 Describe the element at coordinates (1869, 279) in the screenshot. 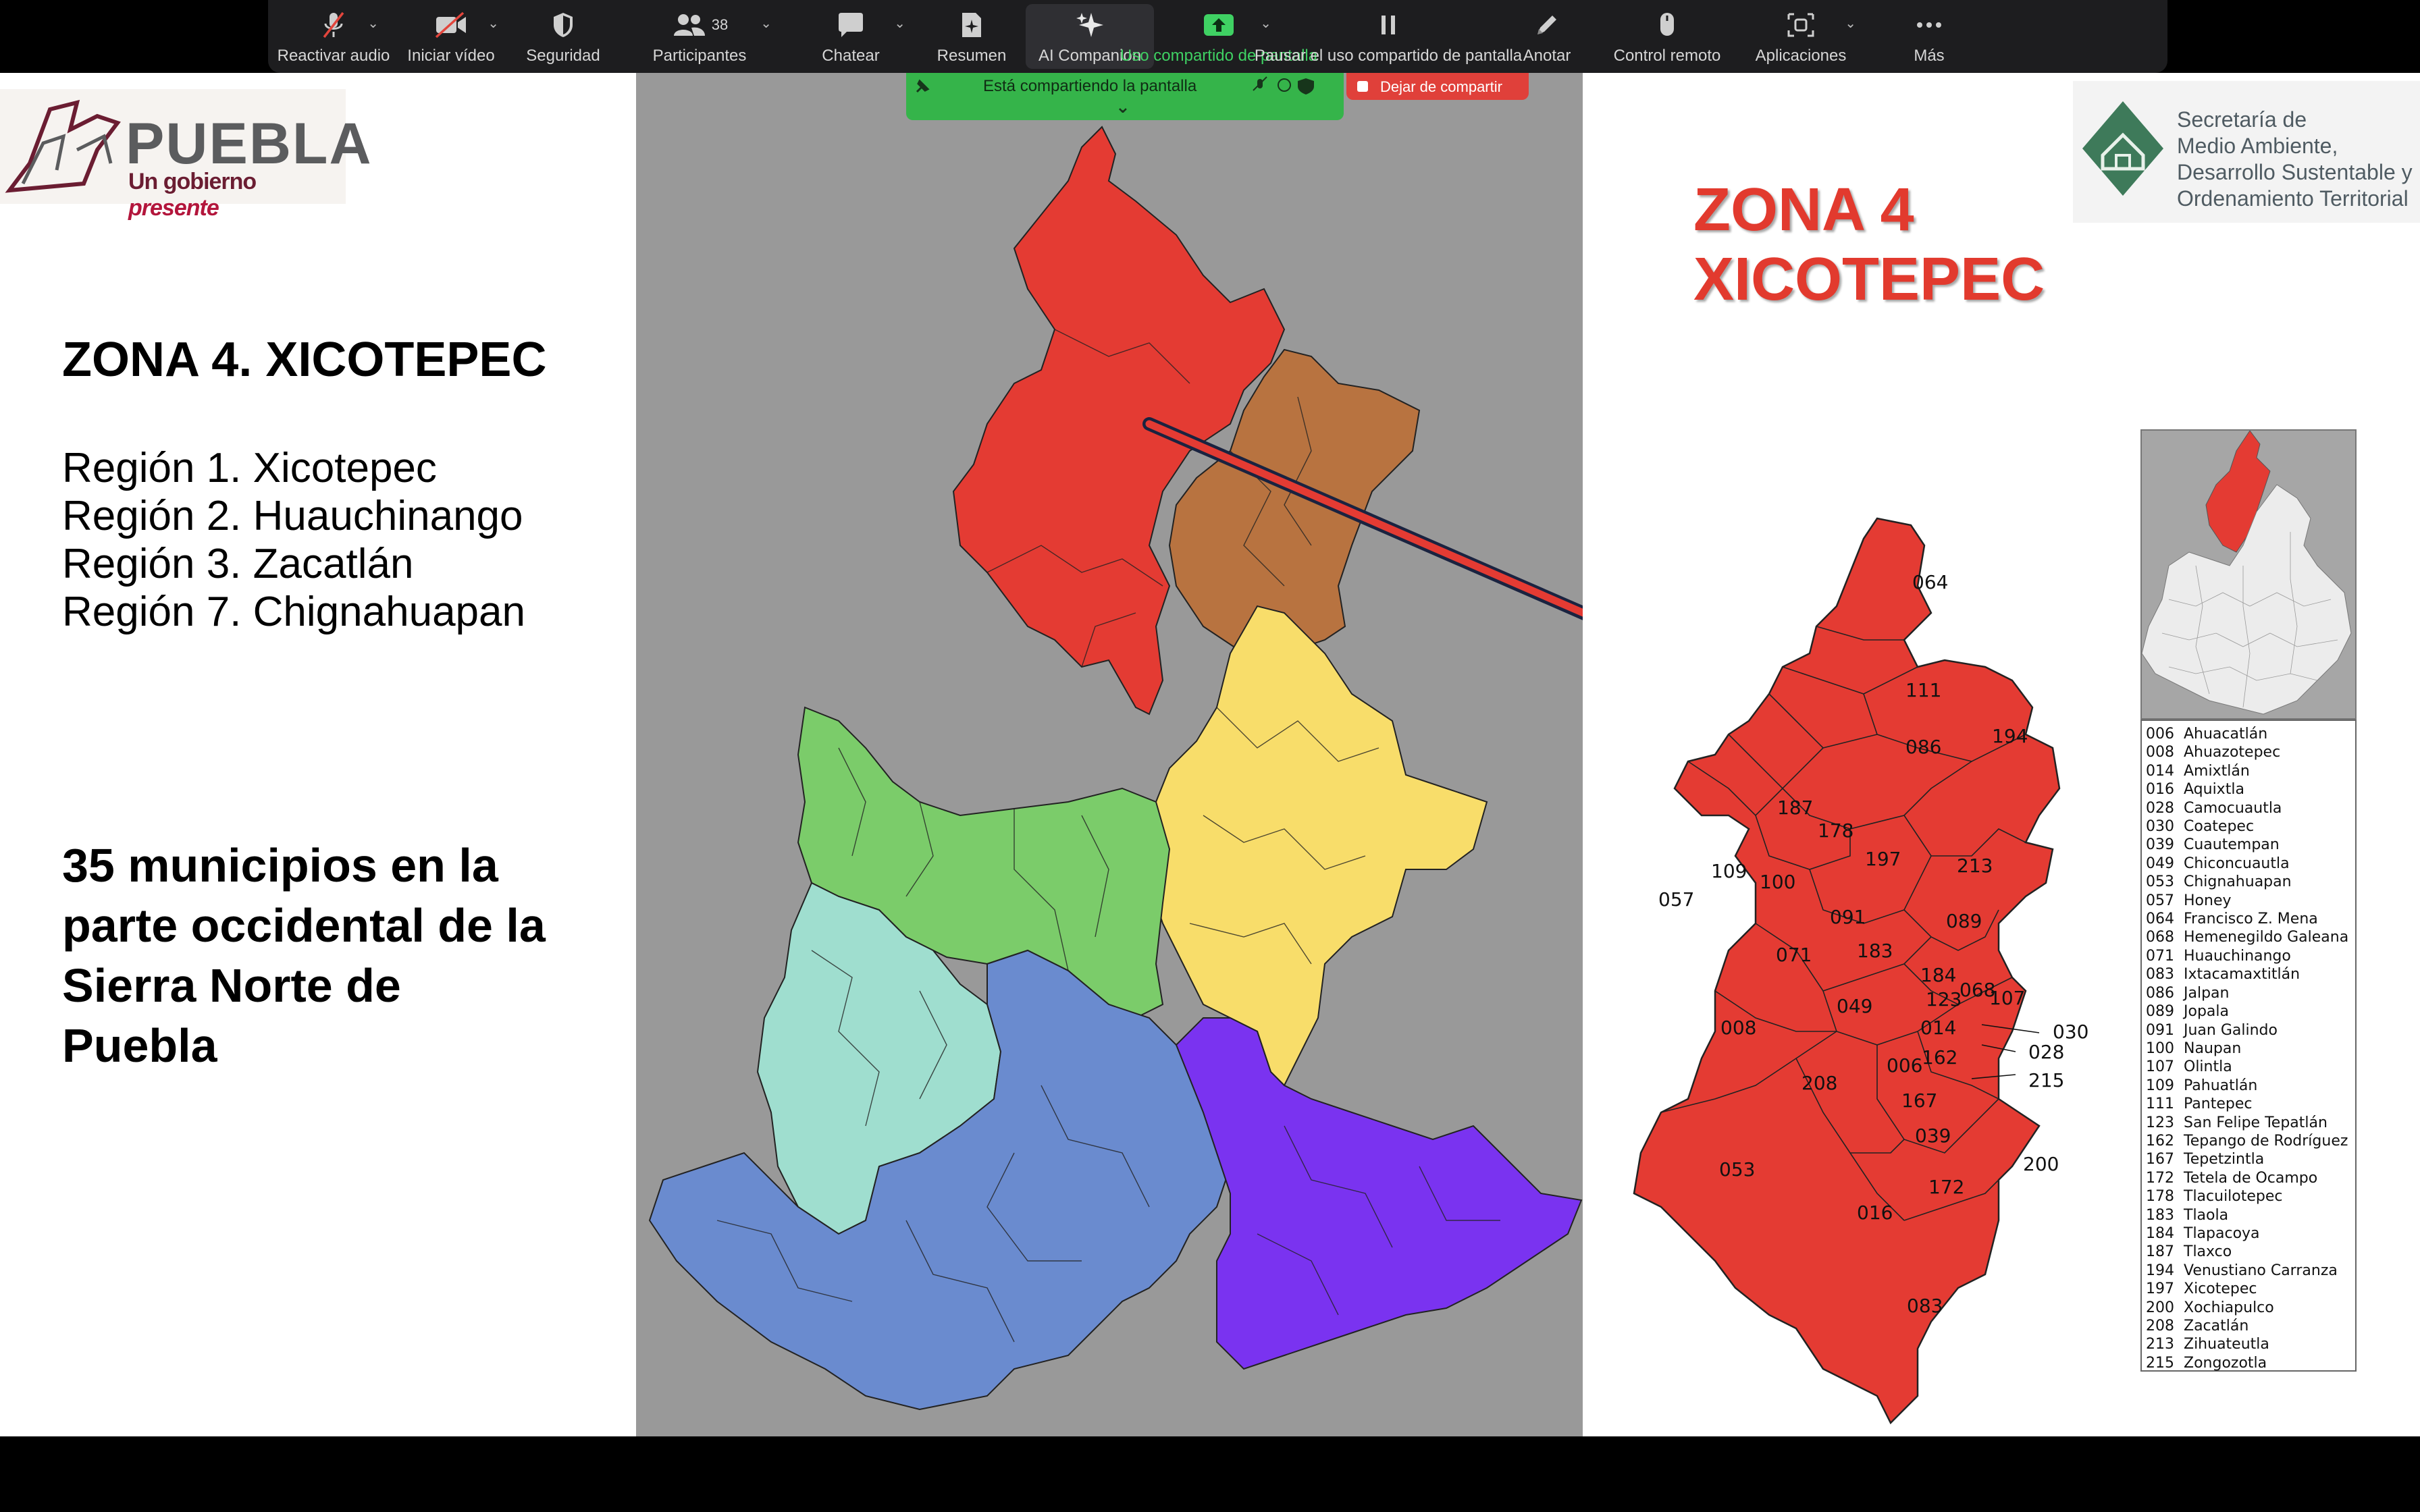

I see `zona-title-line: XICOTEPEC` at that location.